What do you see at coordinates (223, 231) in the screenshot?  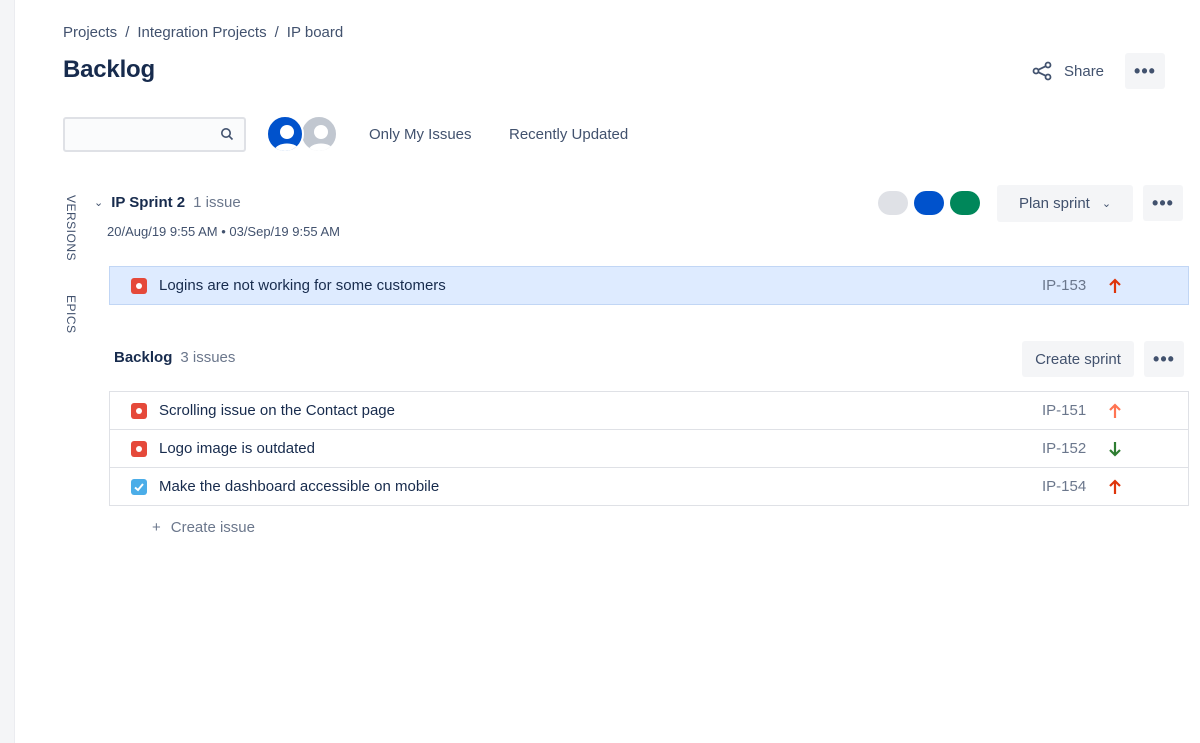 I see `sprint-dates: 20/Aug/19 9:55 AM • 03/Sep/19 9:55 AM` at bounding box center [223, 231].